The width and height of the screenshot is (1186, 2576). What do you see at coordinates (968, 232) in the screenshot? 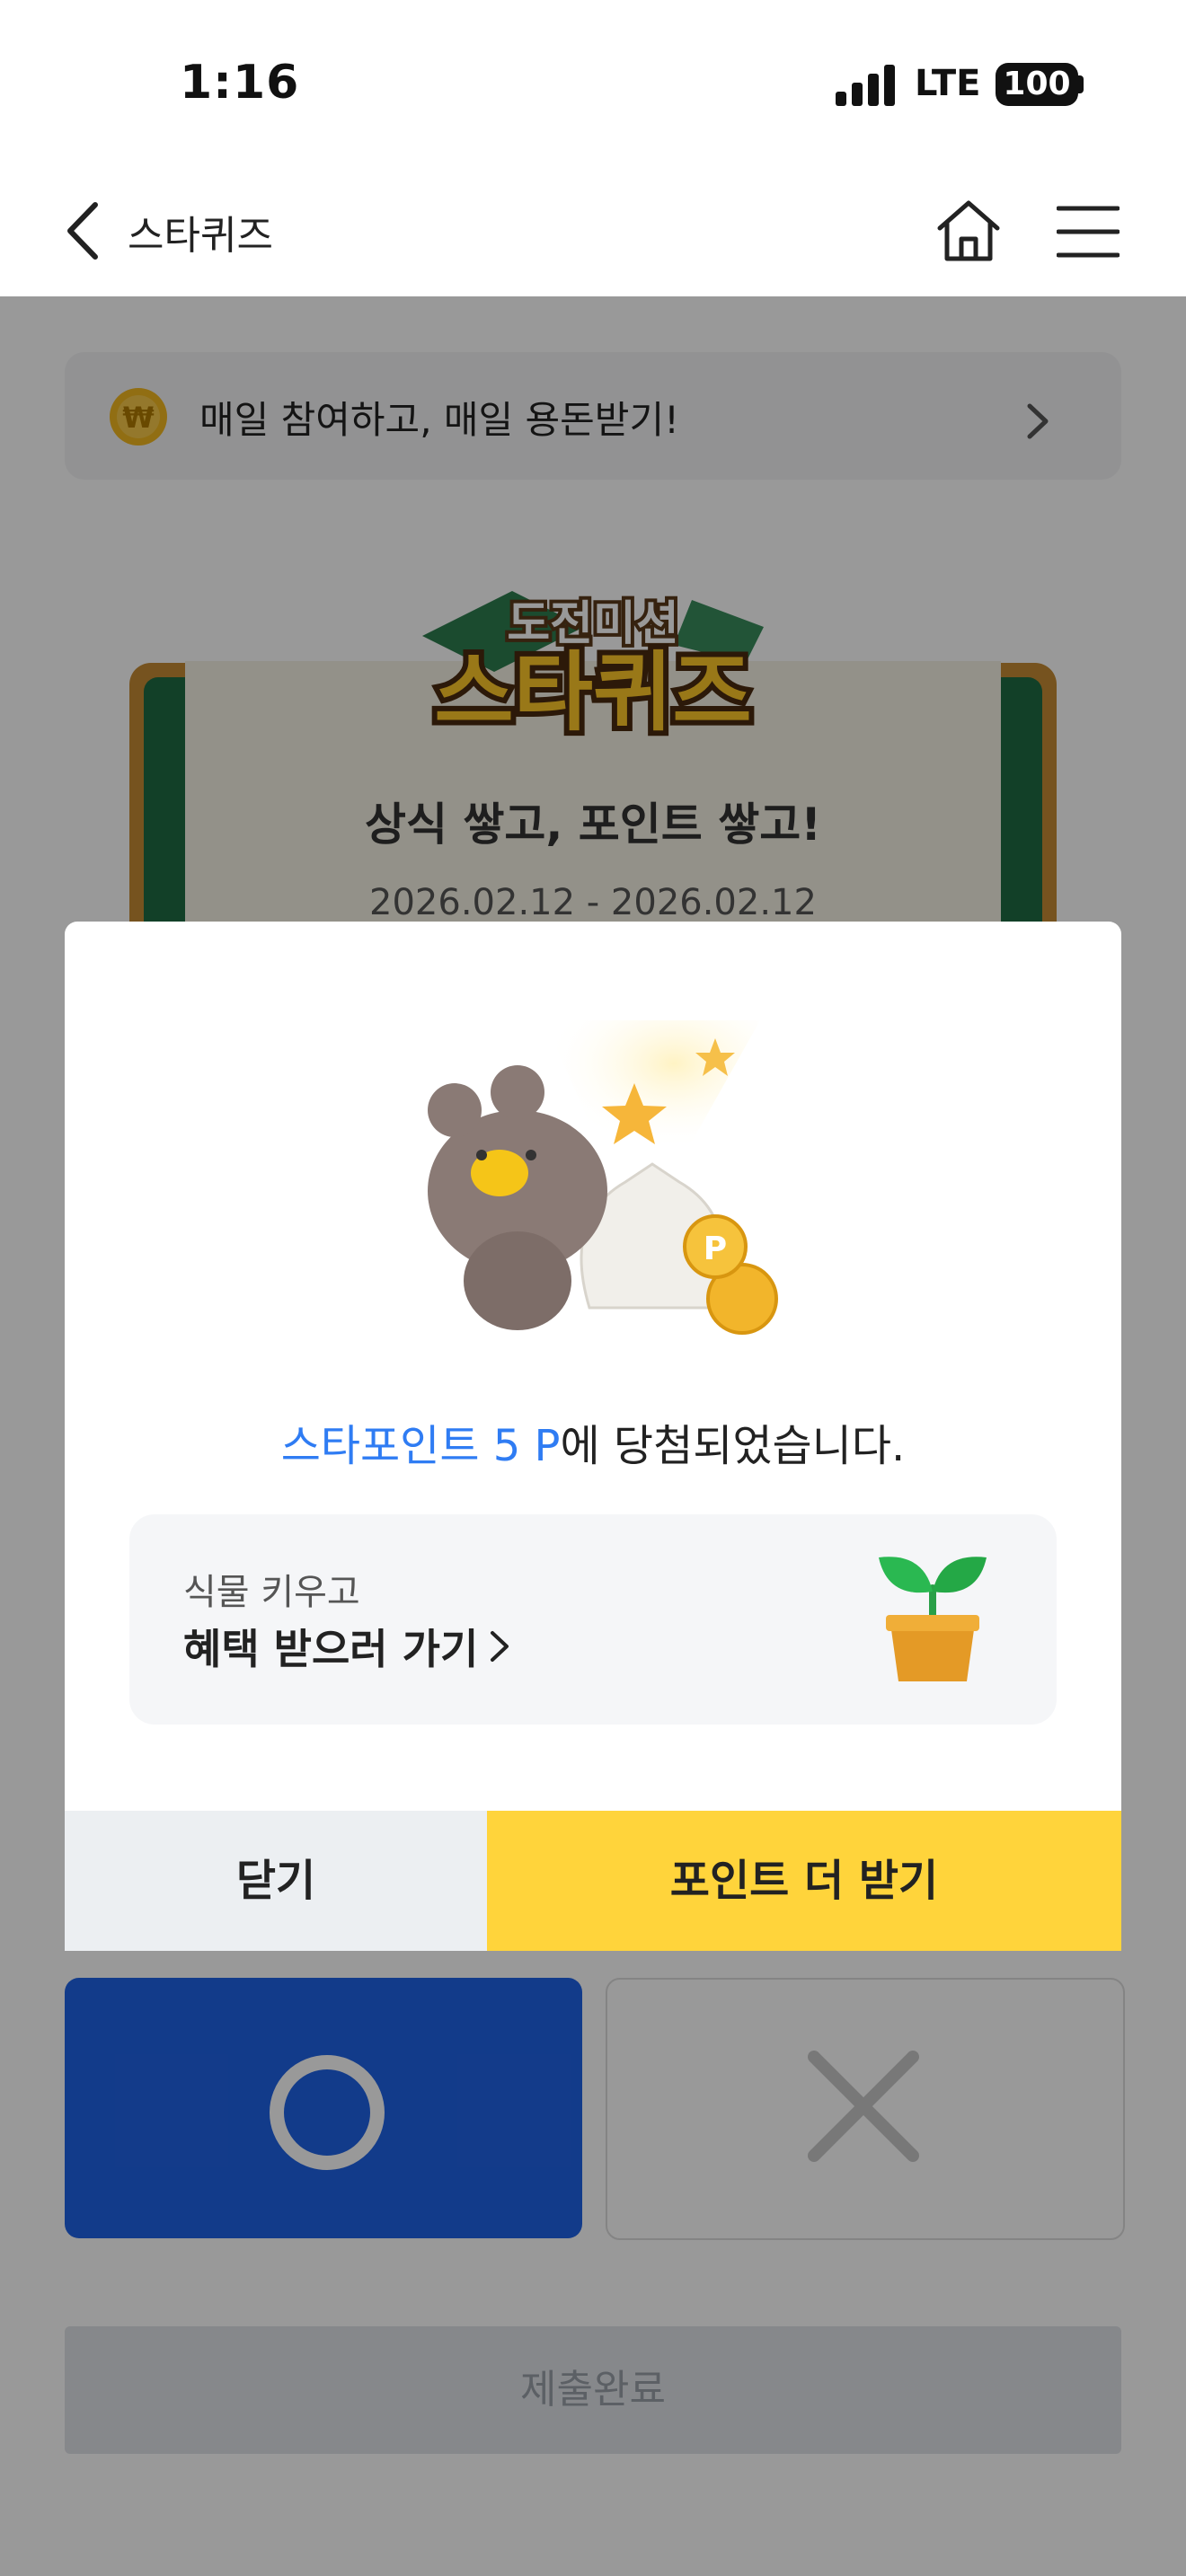
I see `home-icon` at bounding box center [968, 232].